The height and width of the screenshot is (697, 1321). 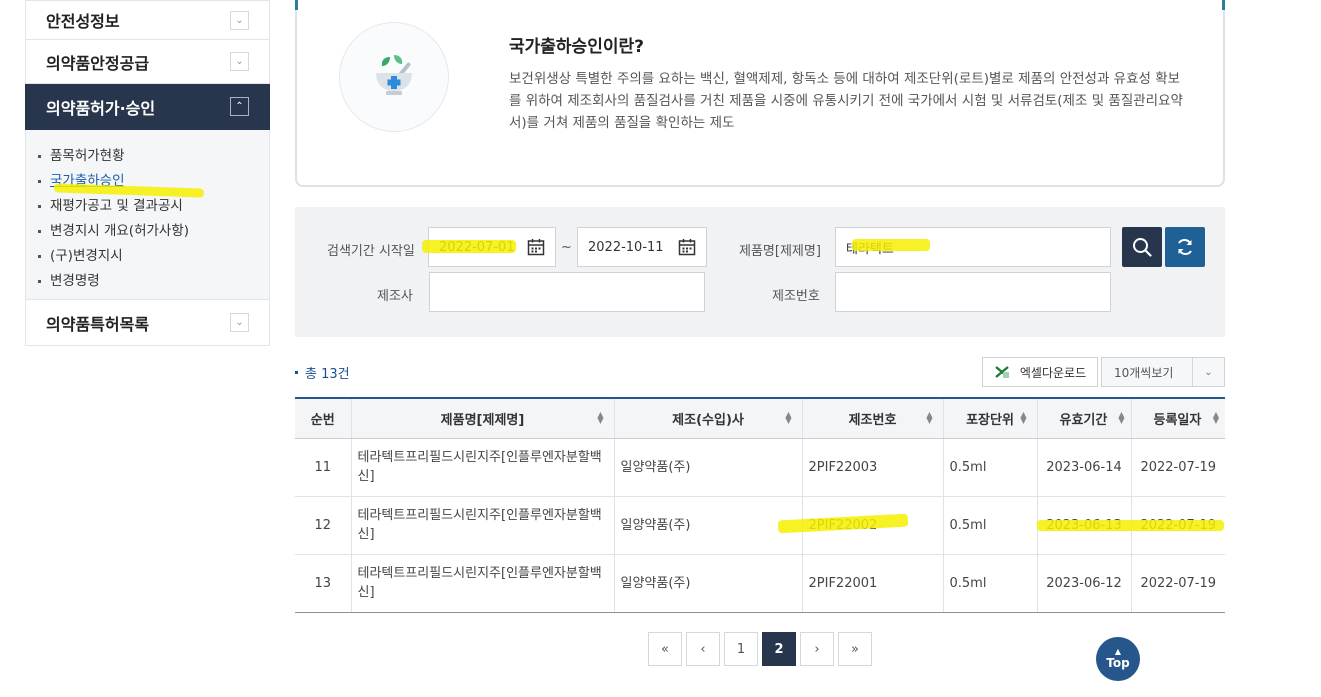 I want to click on cell-lot-number: 2PIF22001, so click(x=873, y=583).